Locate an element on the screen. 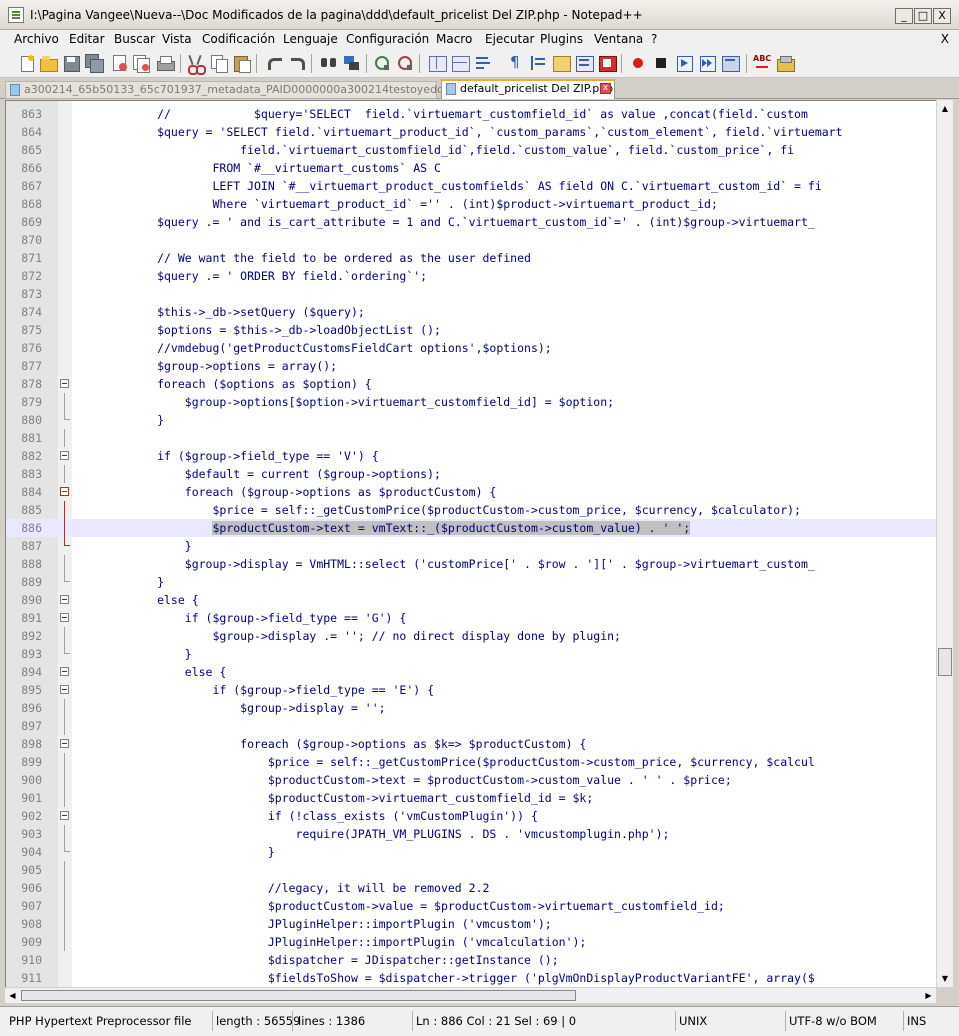 This screenshot has width=959, height=1036. paste-icon is located at coordinates (242, 63).